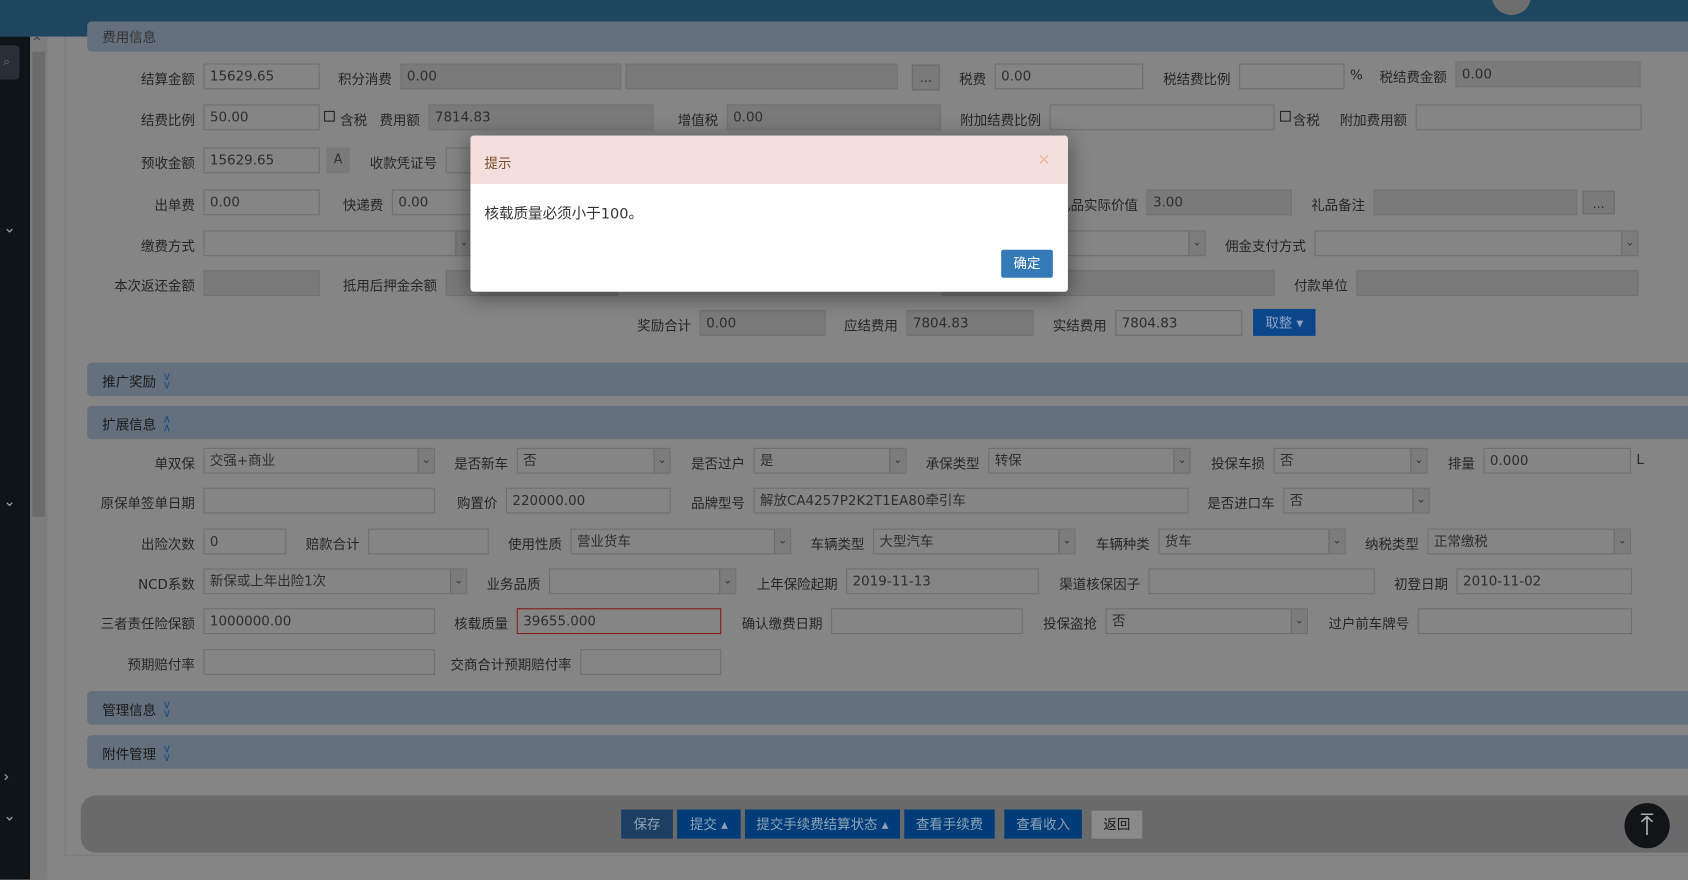 The width and height of the screenshot is (1688, 880). What do you see at coordinates (651, 662) in the screenshot?
I see `combined-ratio-input` at bounding box center [651, 662].